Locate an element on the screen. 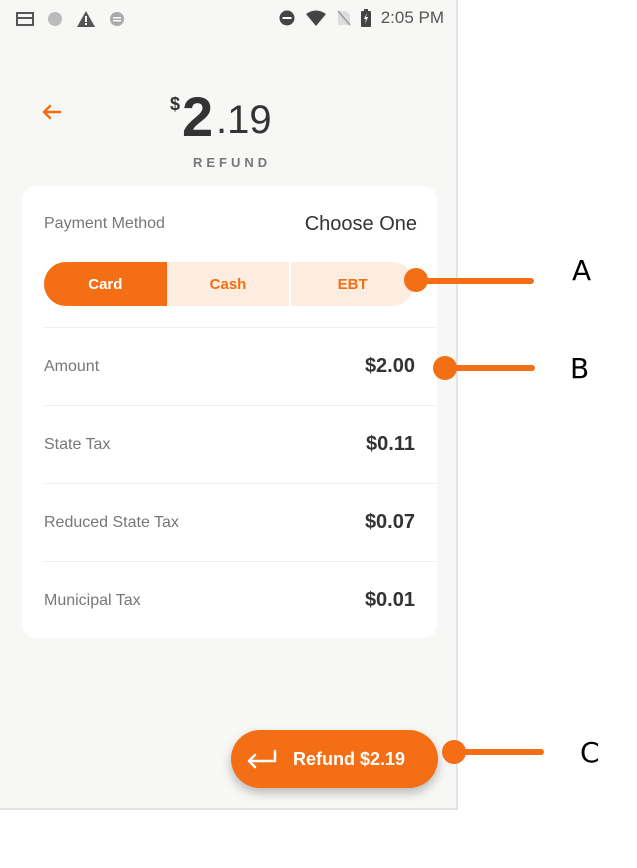 The image size is (637, 868). refund-button-label: Refund $2.19 is located at coordinates (349, 758).